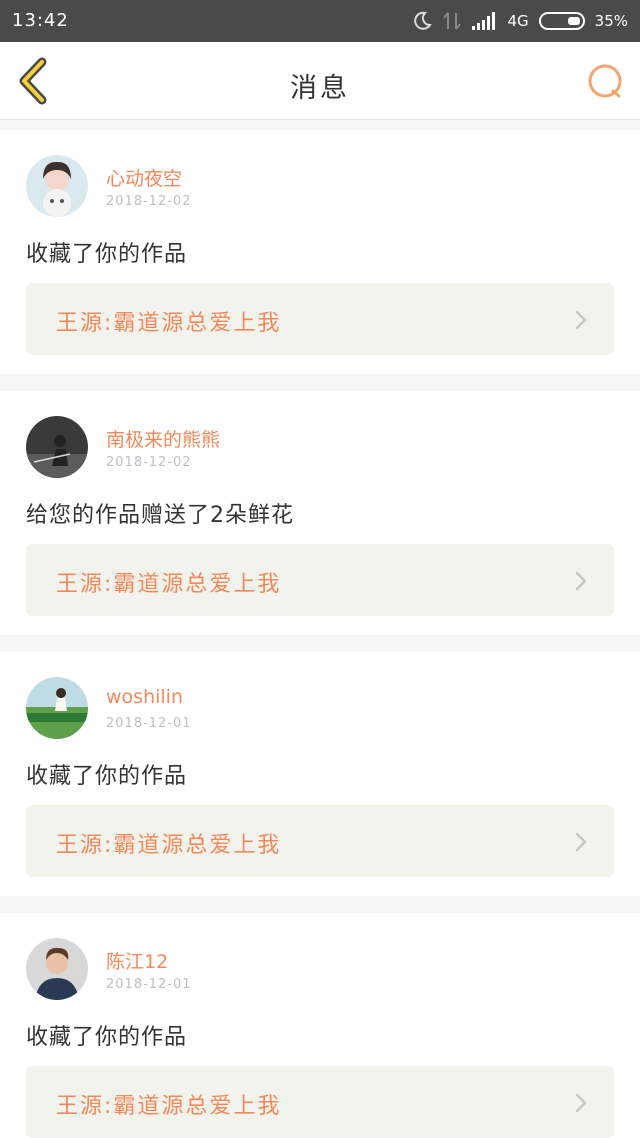 The image size is (640, 1138). Describe the element at coordinates (423, 20) in the screenshot. I see `do-not-disturb-moon-icon` at that location.